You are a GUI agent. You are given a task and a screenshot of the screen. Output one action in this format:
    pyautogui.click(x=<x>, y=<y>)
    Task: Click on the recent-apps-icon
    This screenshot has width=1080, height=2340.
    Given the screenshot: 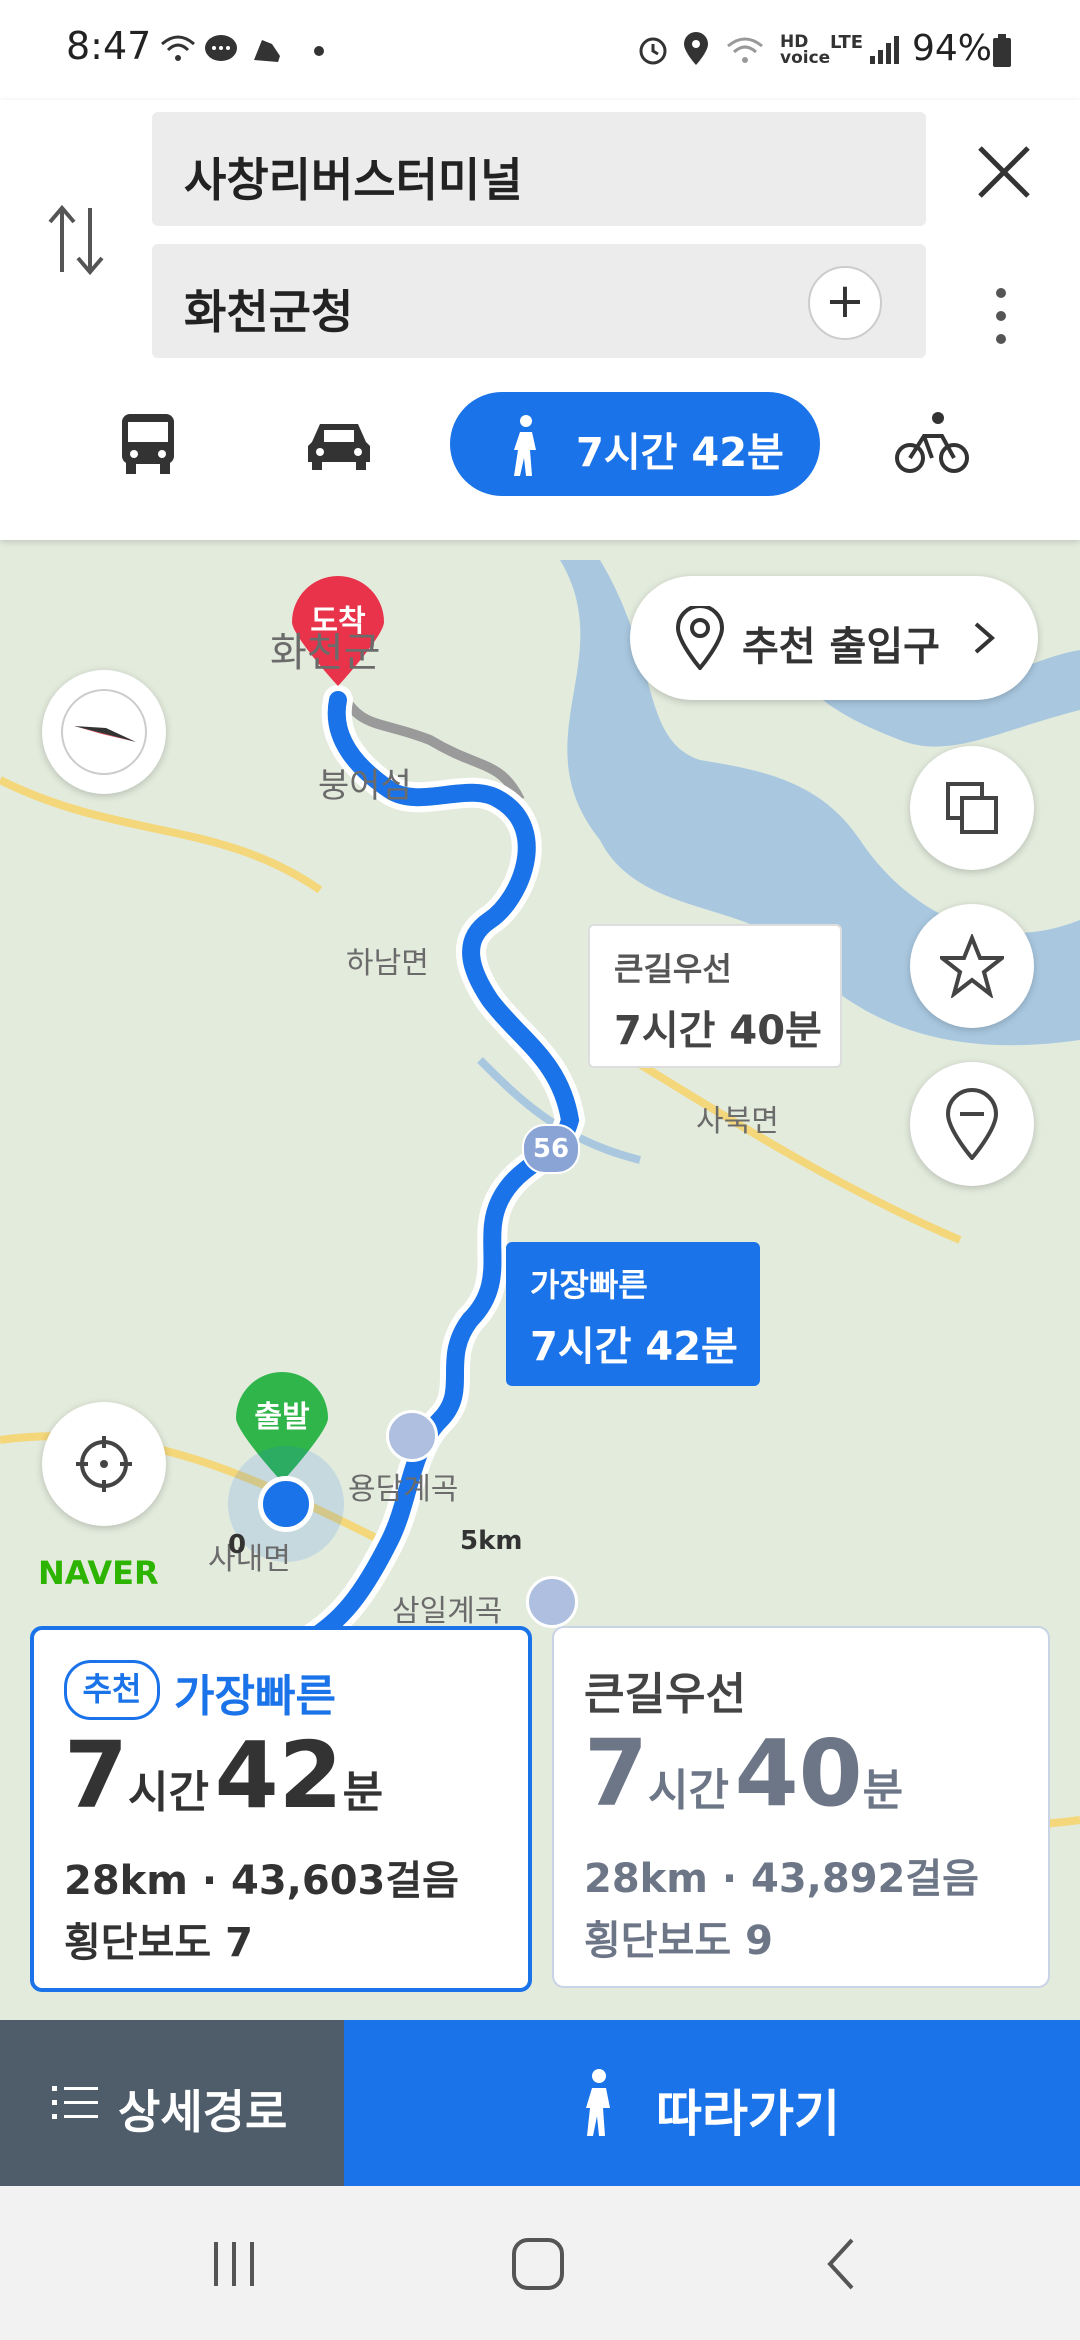 What is the action you would take?
    pyautogui.click(x=234, y=2264)
    